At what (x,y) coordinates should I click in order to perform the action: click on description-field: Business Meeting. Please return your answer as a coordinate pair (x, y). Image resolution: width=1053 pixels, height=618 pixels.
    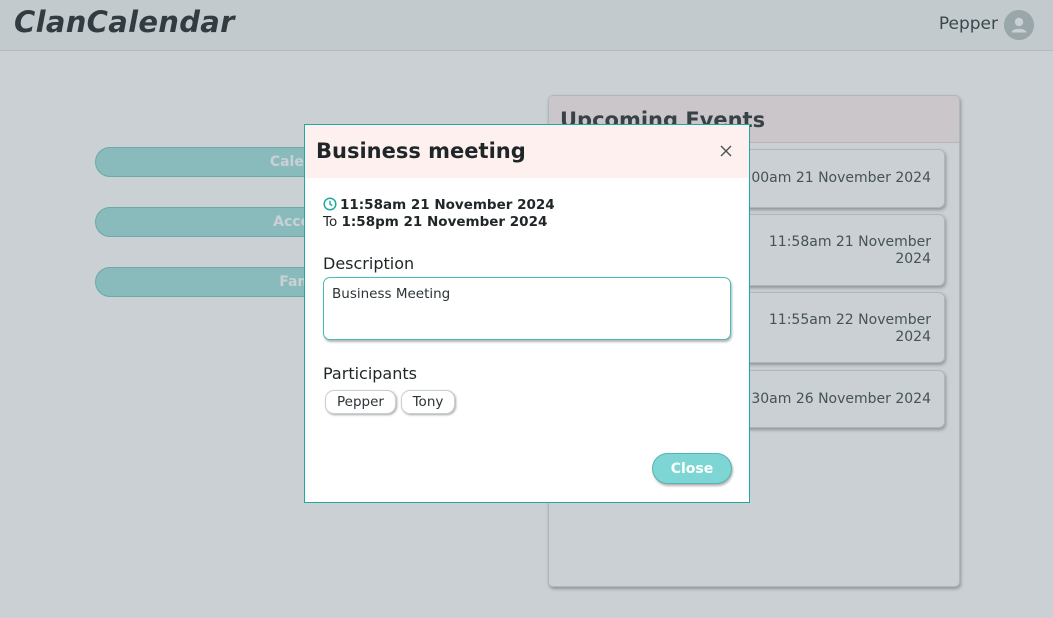
    Looking at the image, I should click on (527, 308).